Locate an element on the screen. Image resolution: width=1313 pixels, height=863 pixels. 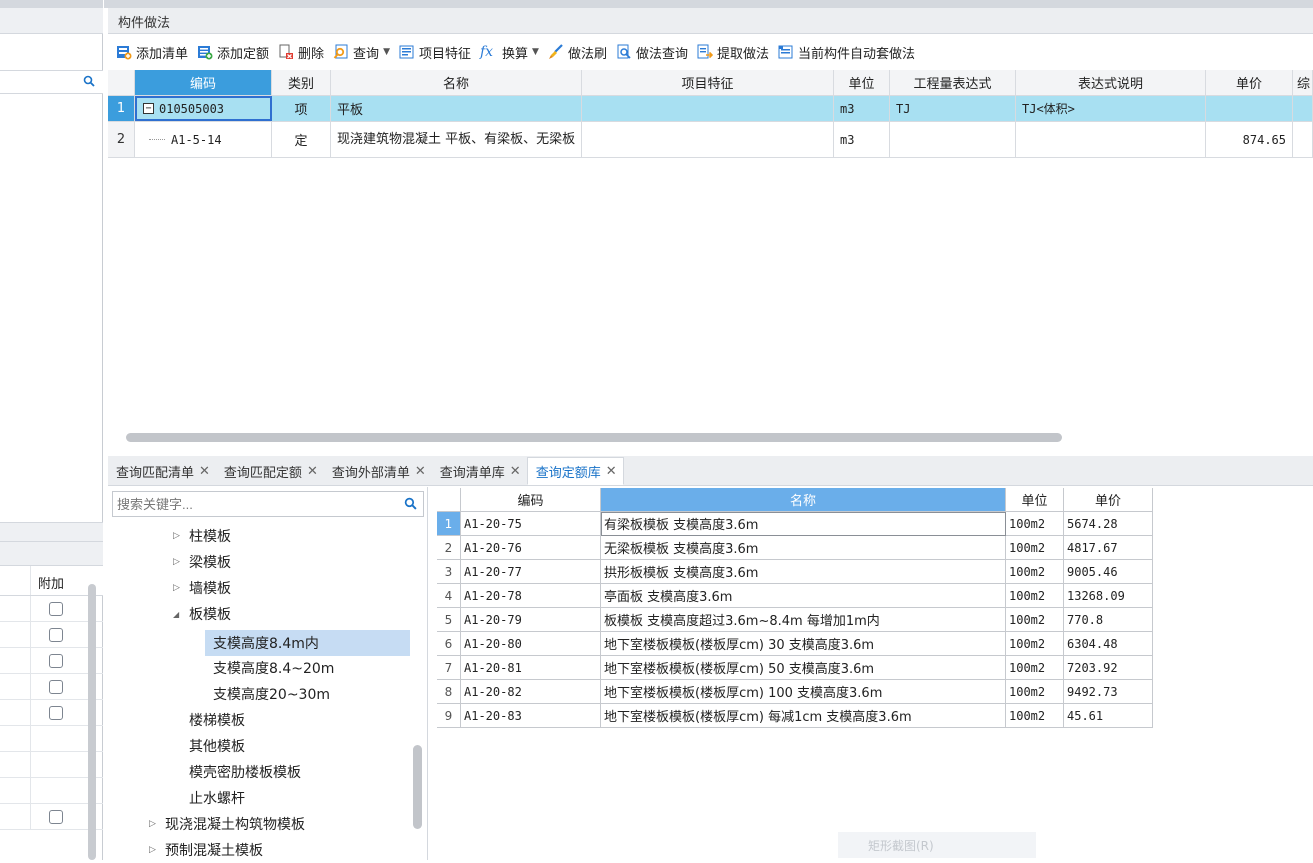
code-cell: A1-20-77 is located at coordinates (531, 572).